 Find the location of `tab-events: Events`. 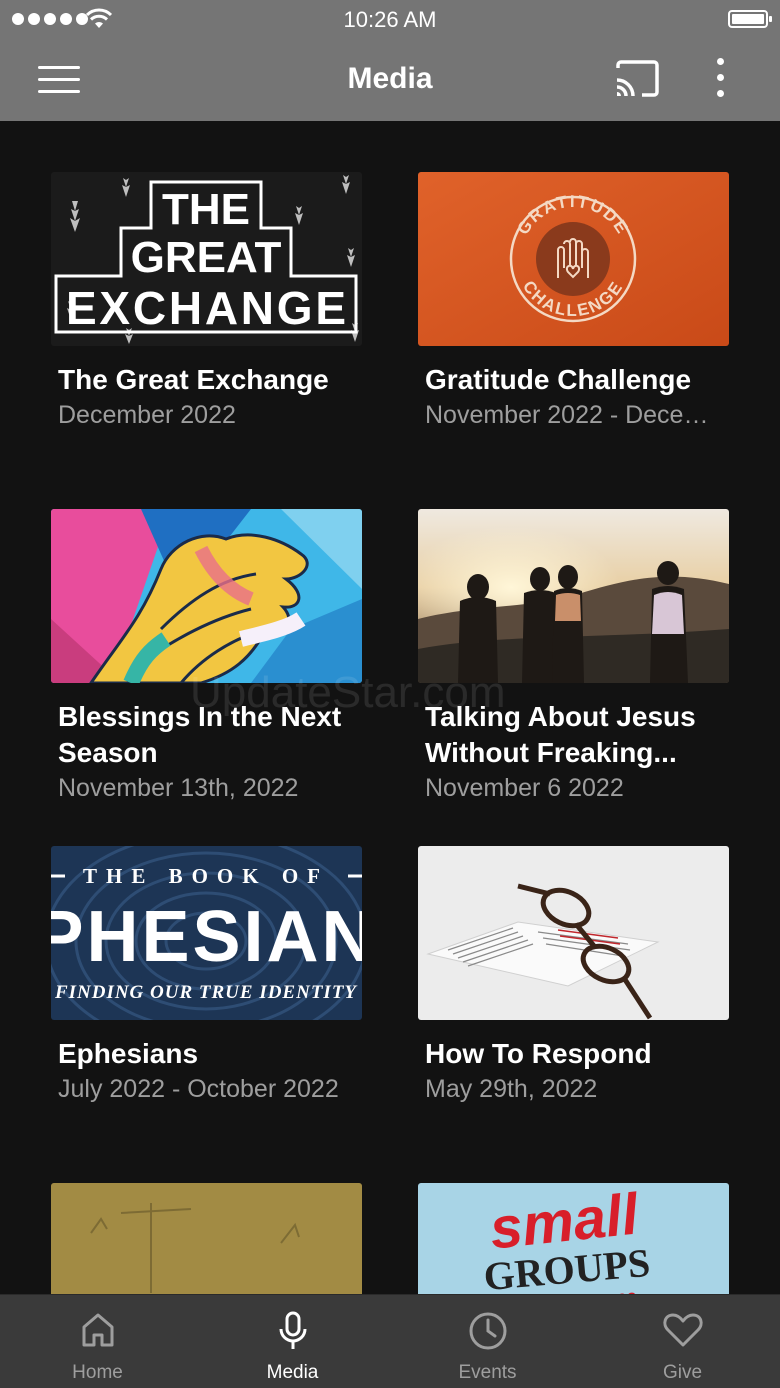

tab-events: Events is located at coordinates (487, 1341).